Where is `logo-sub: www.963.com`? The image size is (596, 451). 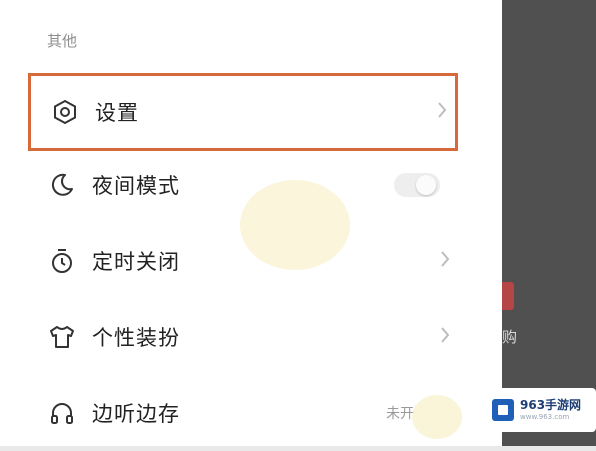 logo-sub: www.963.com is located at coordinates (545, 416).